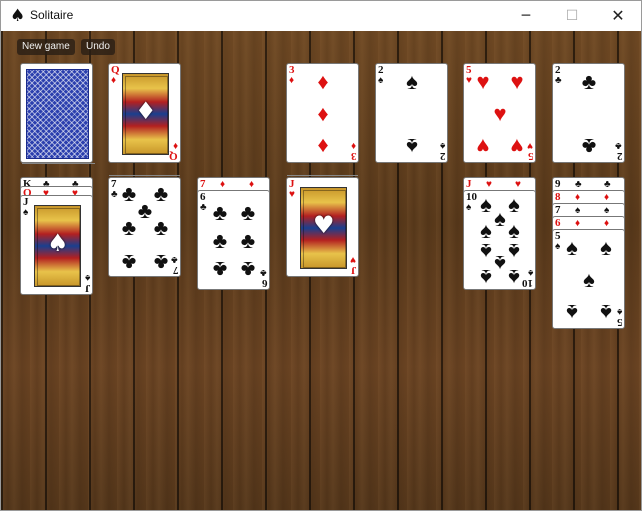 The width and height of the screenshot is (642, 511). I want to click on face-card-art: ♠, so click(57, 246).